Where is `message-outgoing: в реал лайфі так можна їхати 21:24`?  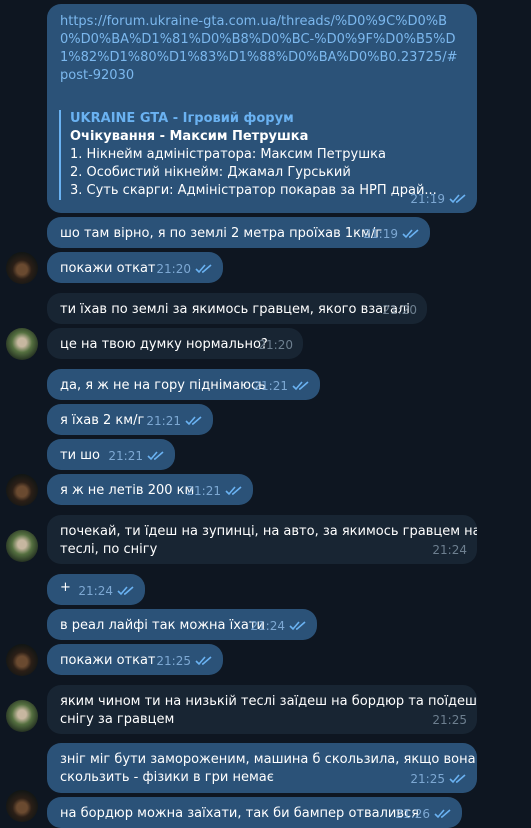
message-outgoing: в реал лайфі так можна їхати 21:24 is located at coordinates (182, 624).